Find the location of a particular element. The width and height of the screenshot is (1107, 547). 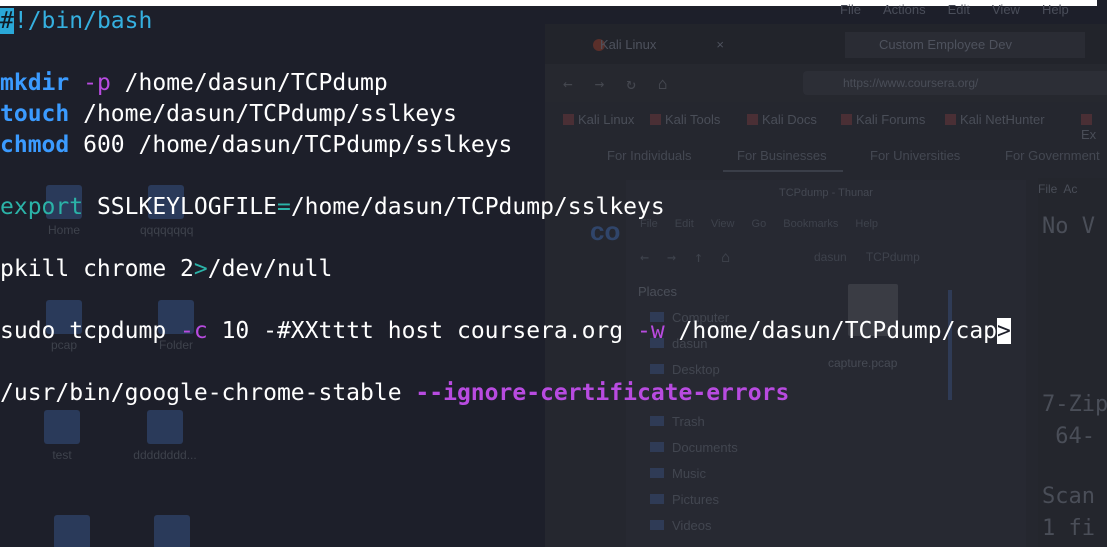

command-keyword: chmod is located at coordinates (35, 145).